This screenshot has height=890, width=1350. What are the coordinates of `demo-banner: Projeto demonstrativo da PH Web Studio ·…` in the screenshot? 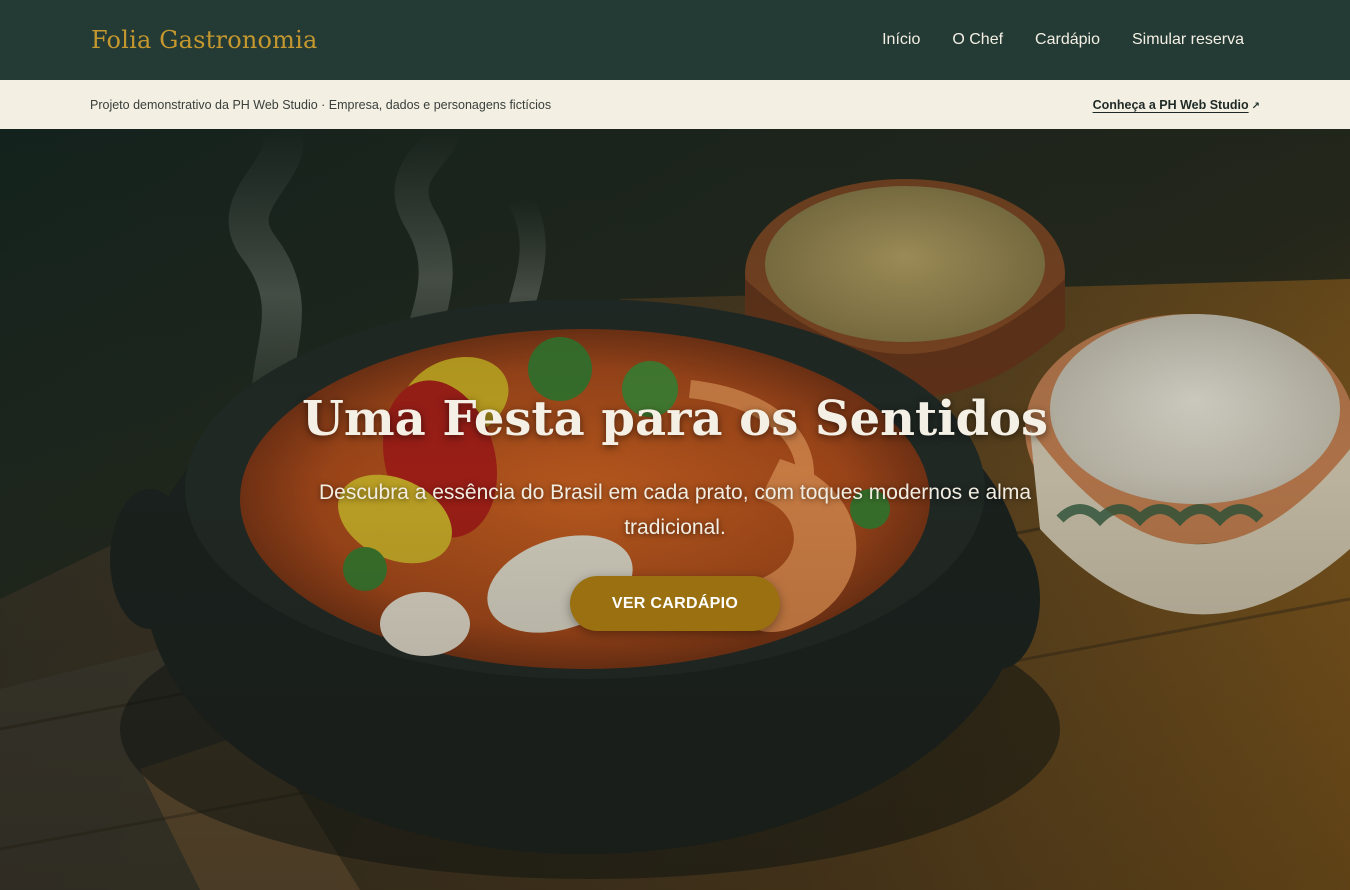 It's located at (675, 104).